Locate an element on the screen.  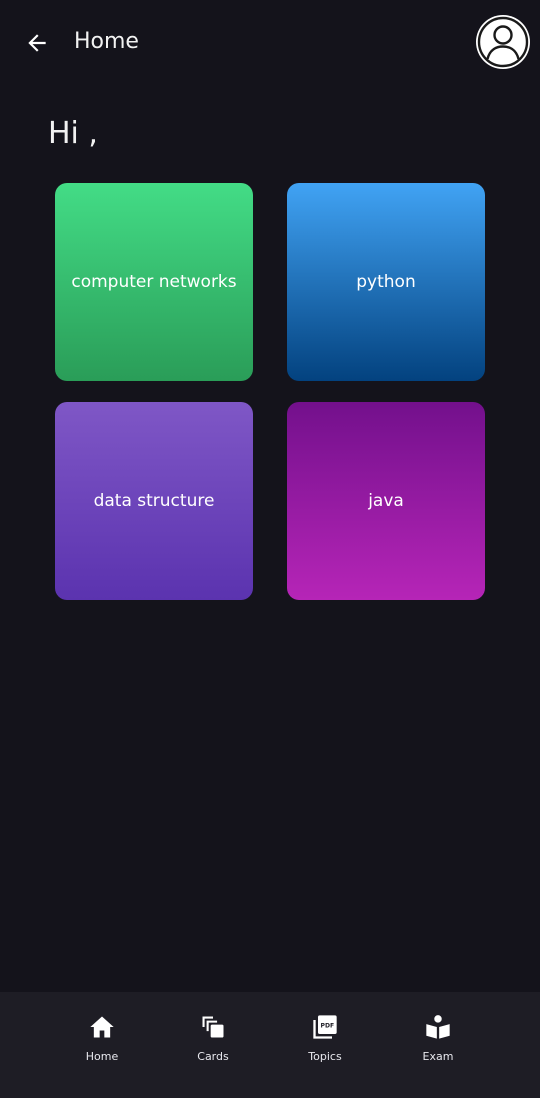
topic-card-computer-networks: computer networks is located at coordinates (154, 282).